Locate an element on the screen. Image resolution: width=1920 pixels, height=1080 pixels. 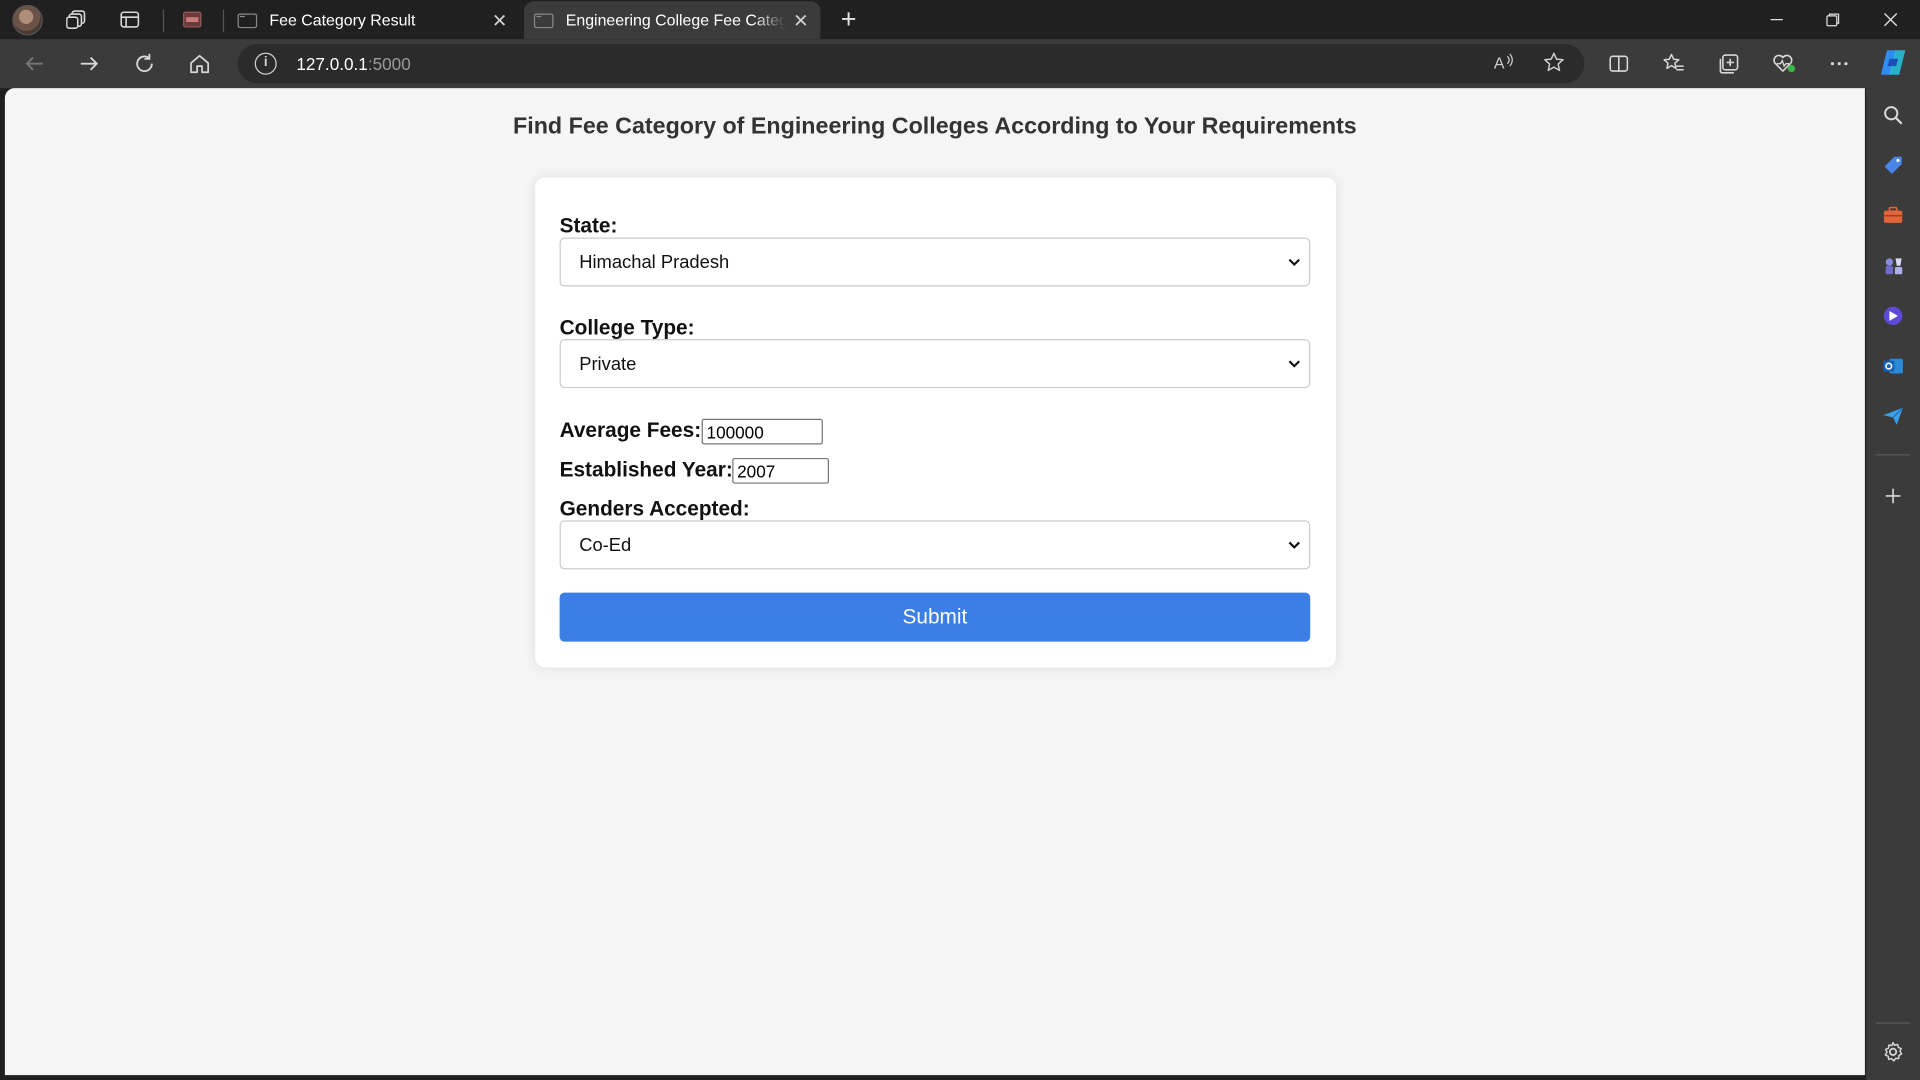
send-icon is located at coordinates (1892, 416).